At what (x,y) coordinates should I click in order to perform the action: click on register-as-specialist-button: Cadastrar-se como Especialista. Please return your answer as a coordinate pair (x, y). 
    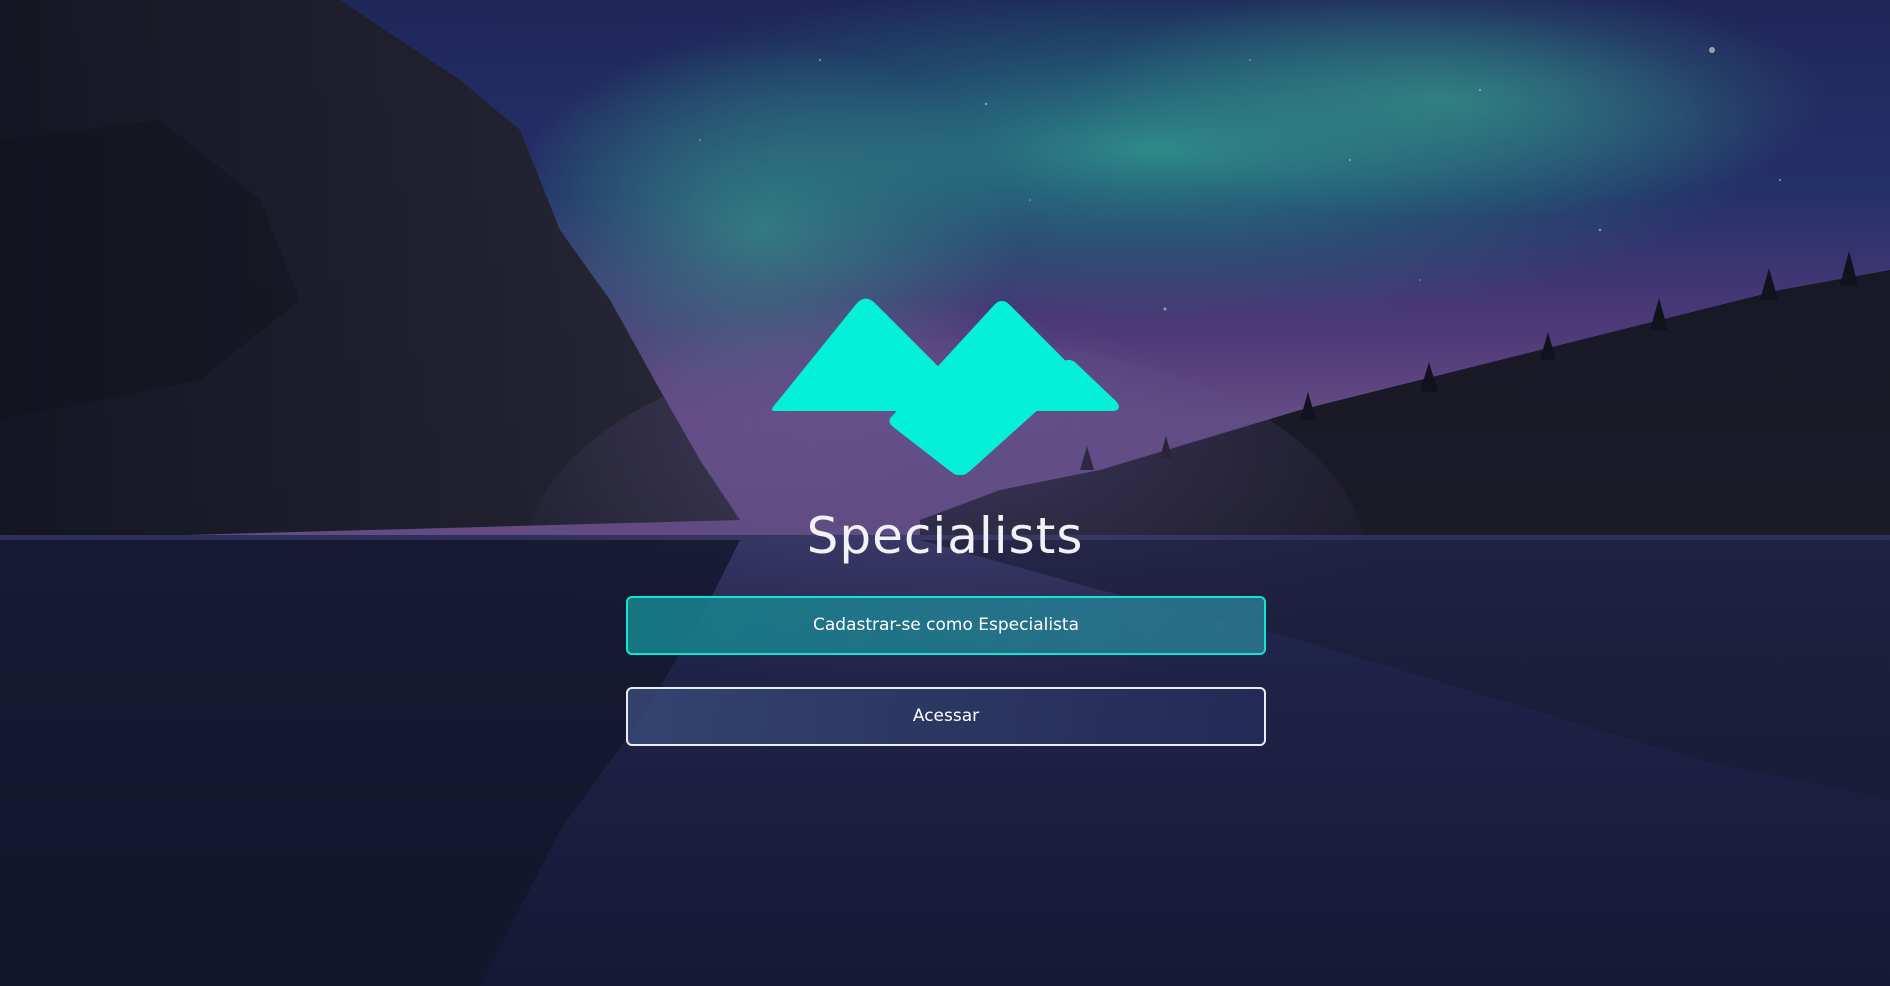
    Looking at the image, I should click on (946, 625).